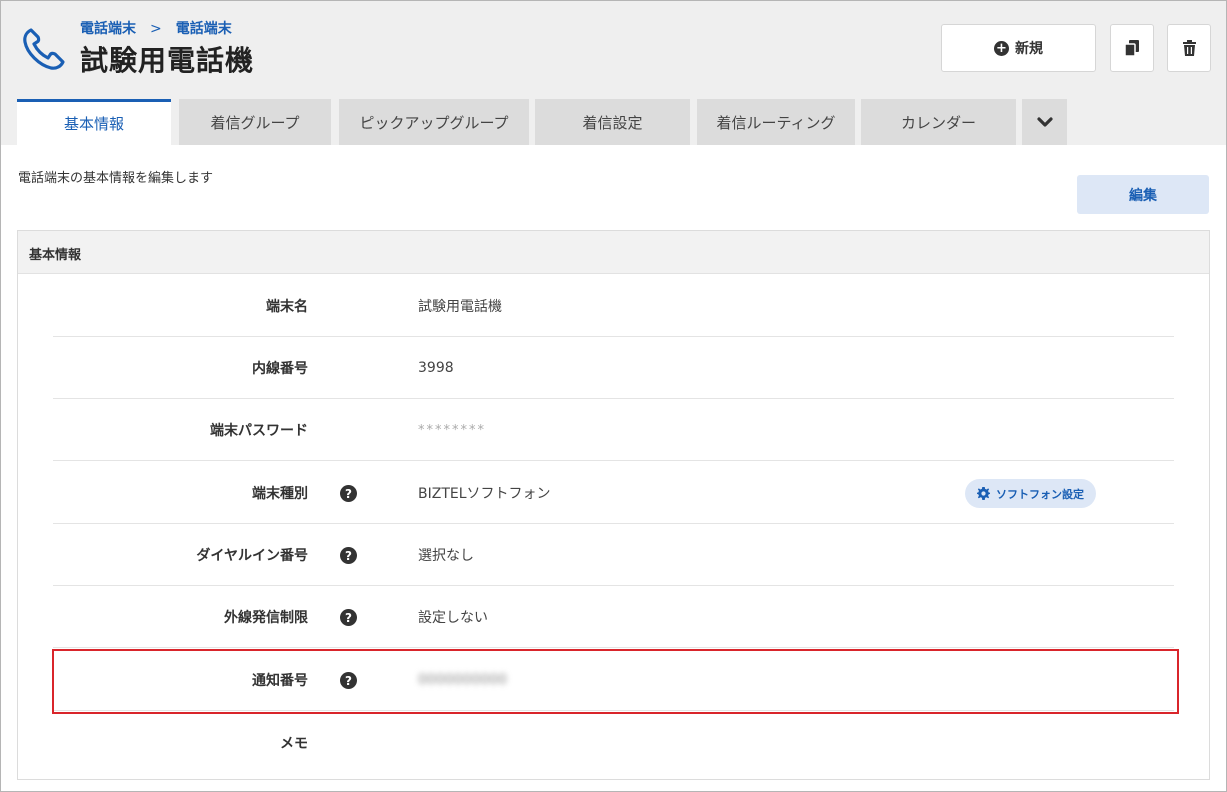  Describe the element at coordinates (280, 494) in the screenshot. I see `row-label: 端末種別` at that location.